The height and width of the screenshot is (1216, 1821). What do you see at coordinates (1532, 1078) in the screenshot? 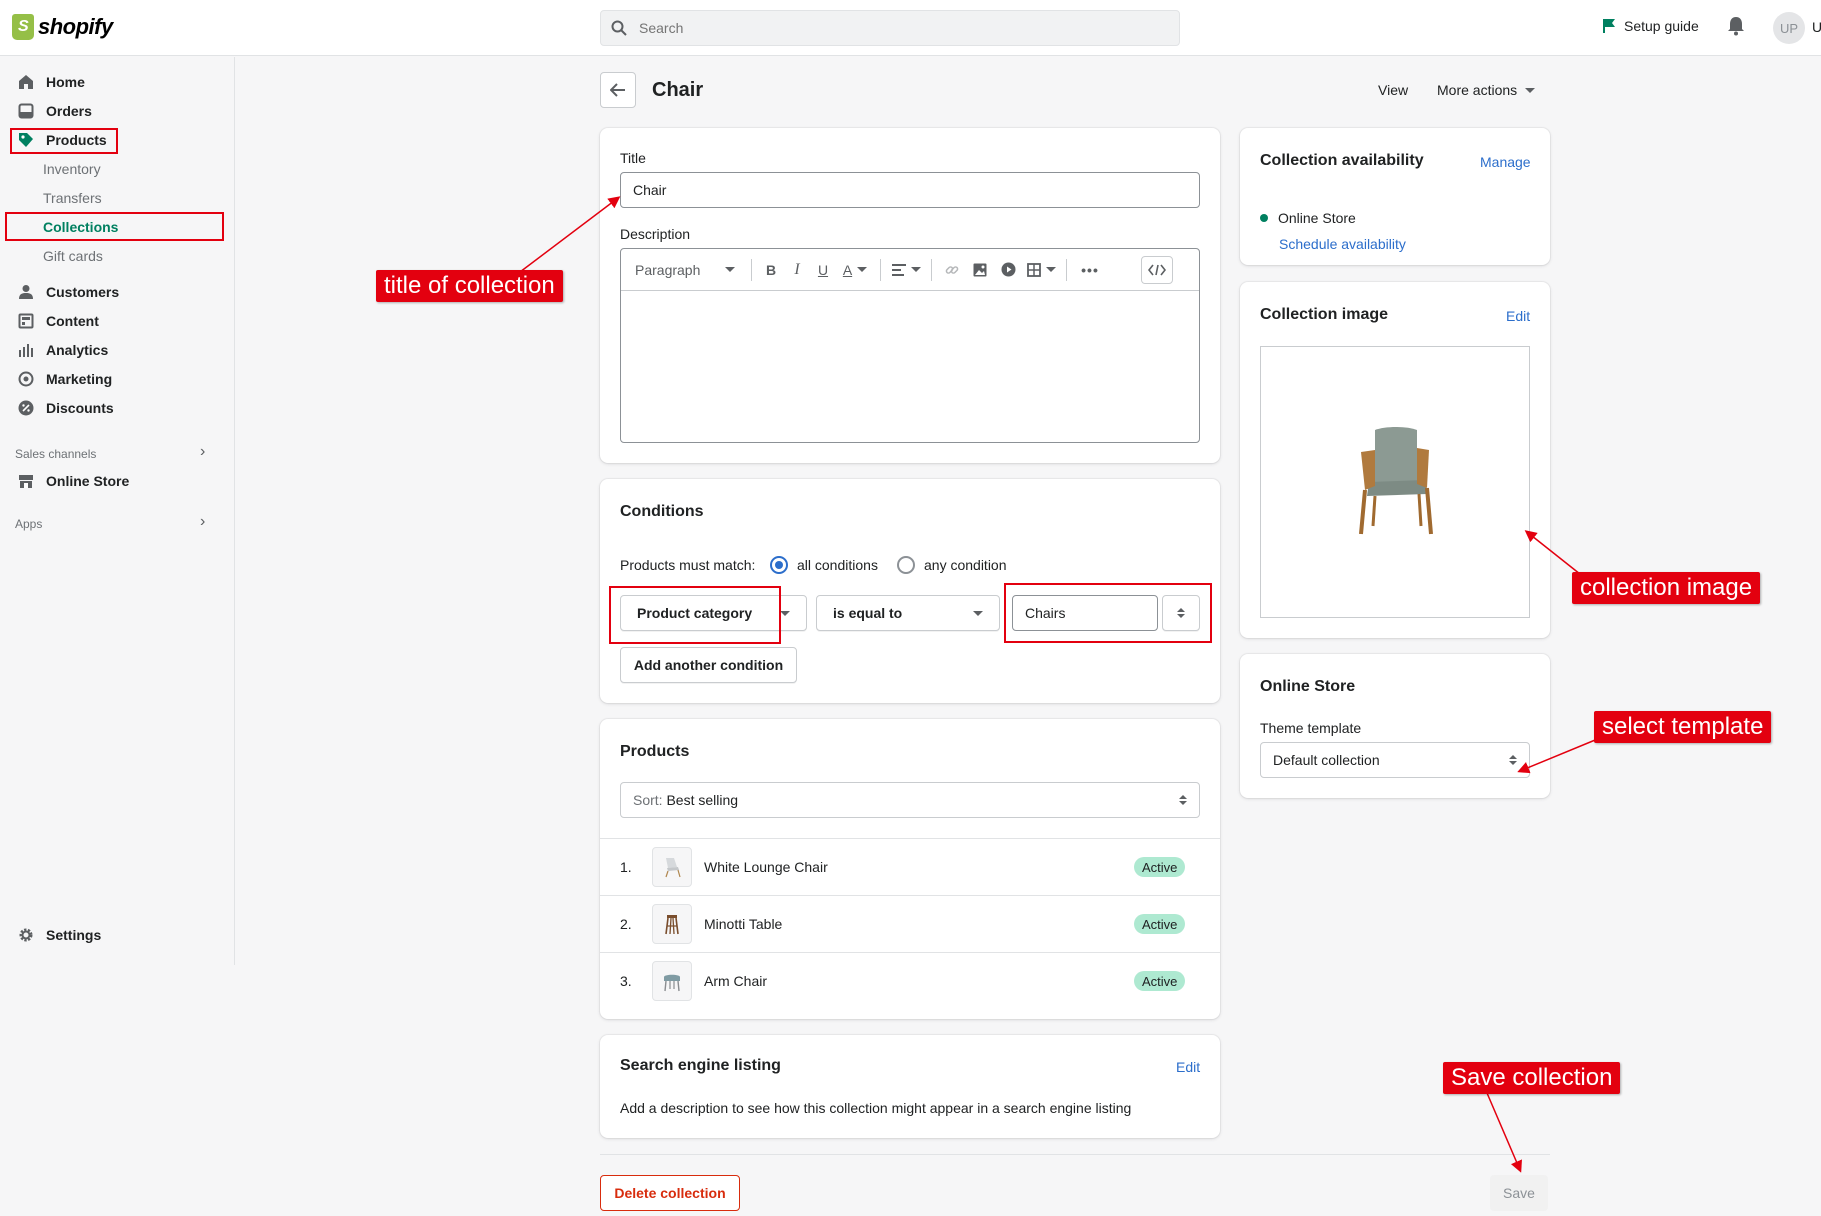
I see `save-annotation-label: Save collection` at bounding box center [1532, 1078].